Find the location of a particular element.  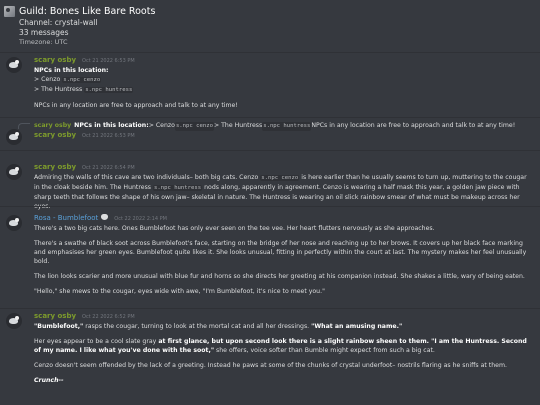

timestamp: Oct 21 2022 6:54 PM is located at coordinates (108, 168).